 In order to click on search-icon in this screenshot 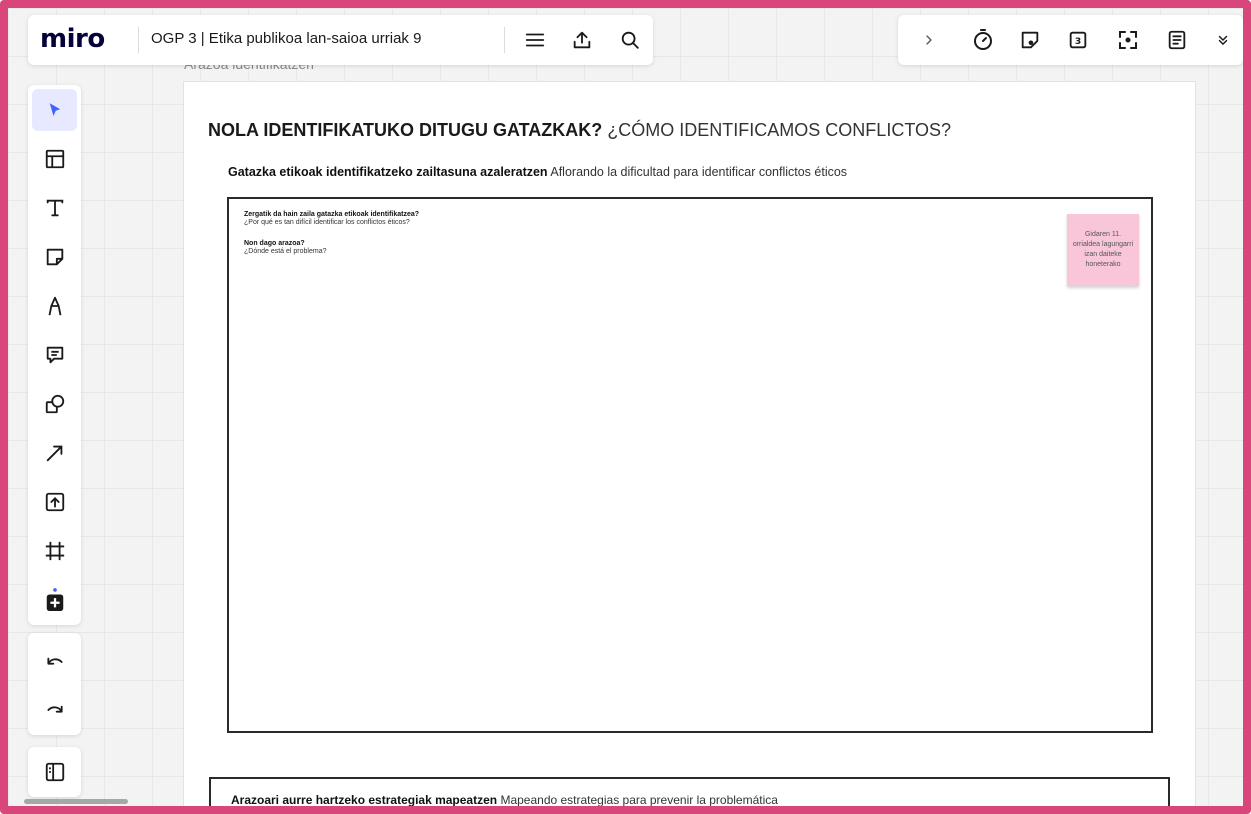, I will do `click(630, 40)`.